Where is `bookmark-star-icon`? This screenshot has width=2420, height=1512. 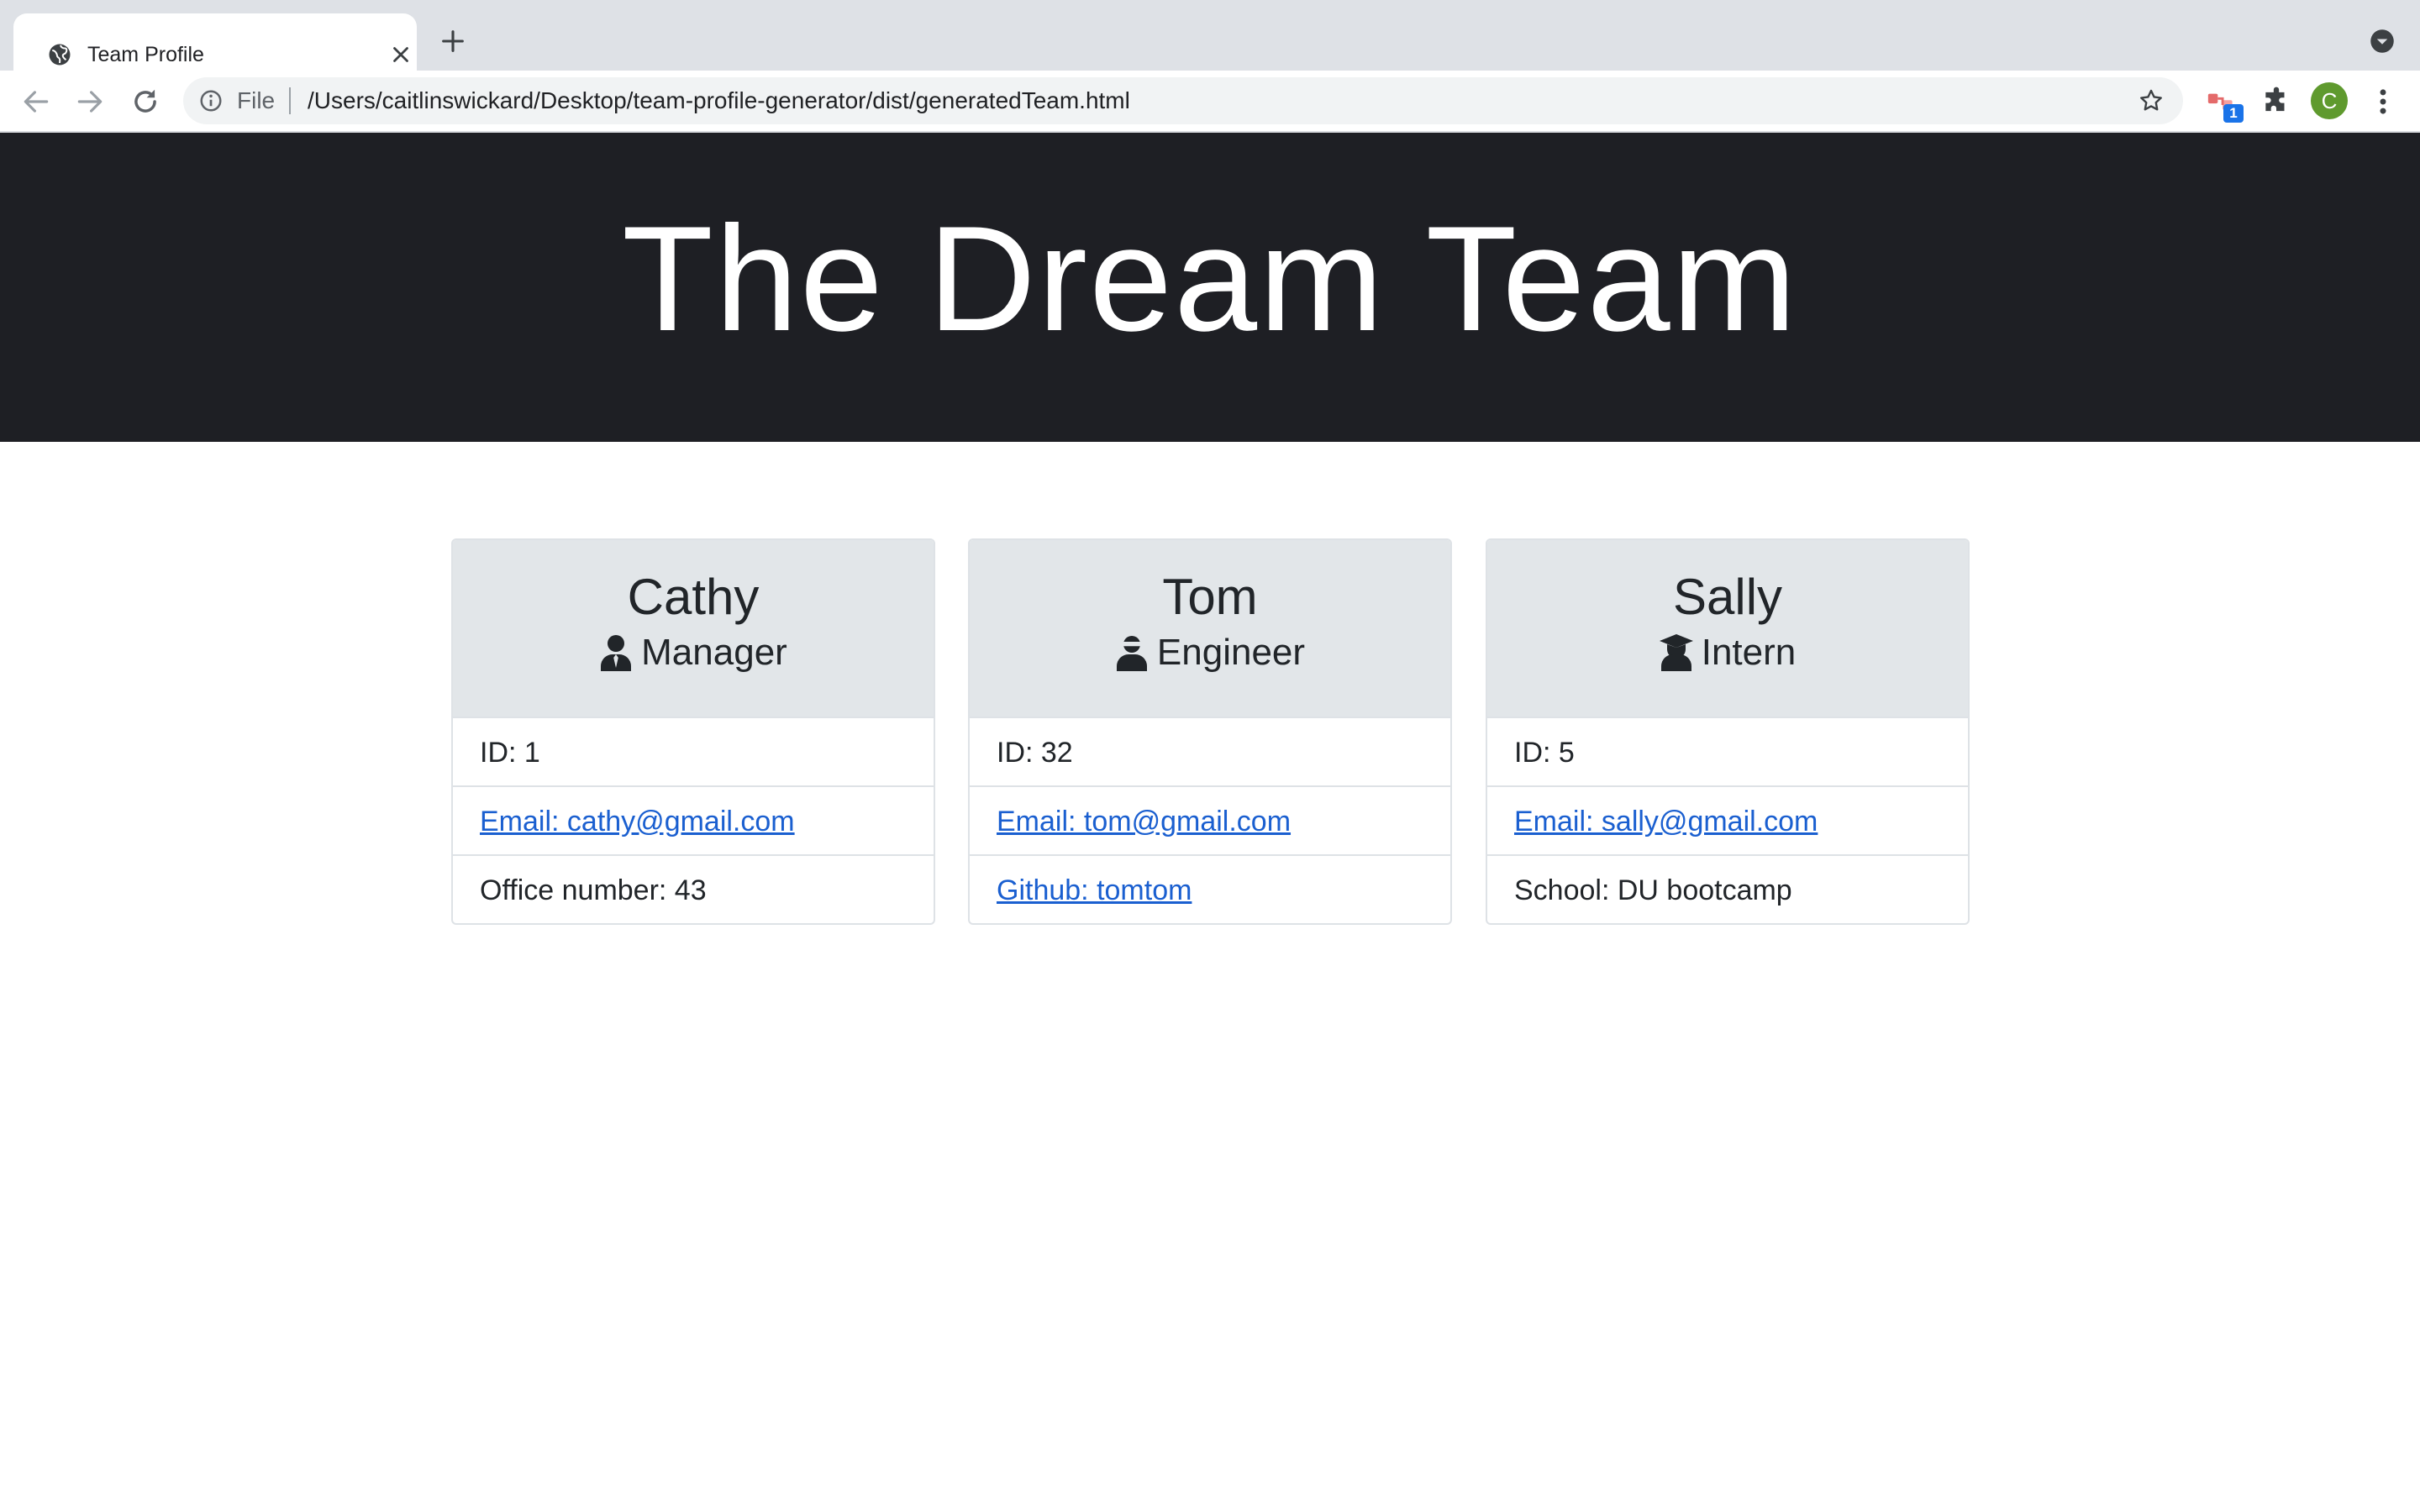 bookmark-star-icon is located at coordinates (2151, 100).